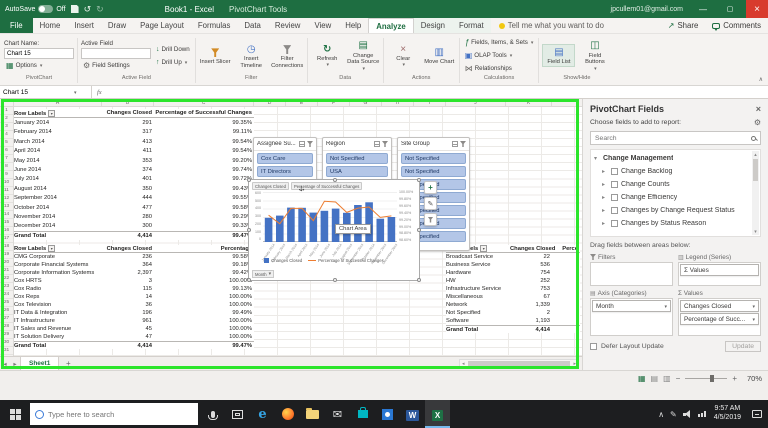  What do you see at coordinates (134, 226) in the screenshot?
I see `pivot-table-row: December 2014 300 99.33%` at bounding box center [134, 226].